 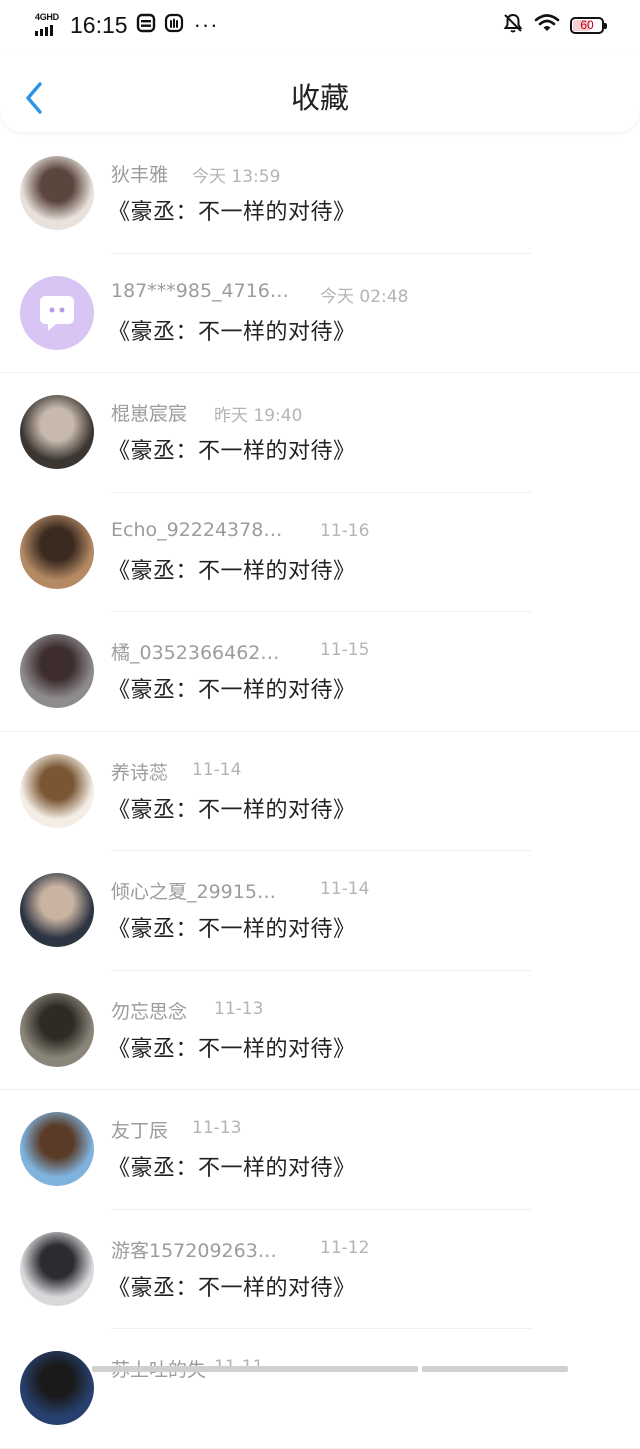 I want to click on list-item: 勿忘思念 11-13 《豪丞：不一样的对待》, so click(x=320, y=1030).